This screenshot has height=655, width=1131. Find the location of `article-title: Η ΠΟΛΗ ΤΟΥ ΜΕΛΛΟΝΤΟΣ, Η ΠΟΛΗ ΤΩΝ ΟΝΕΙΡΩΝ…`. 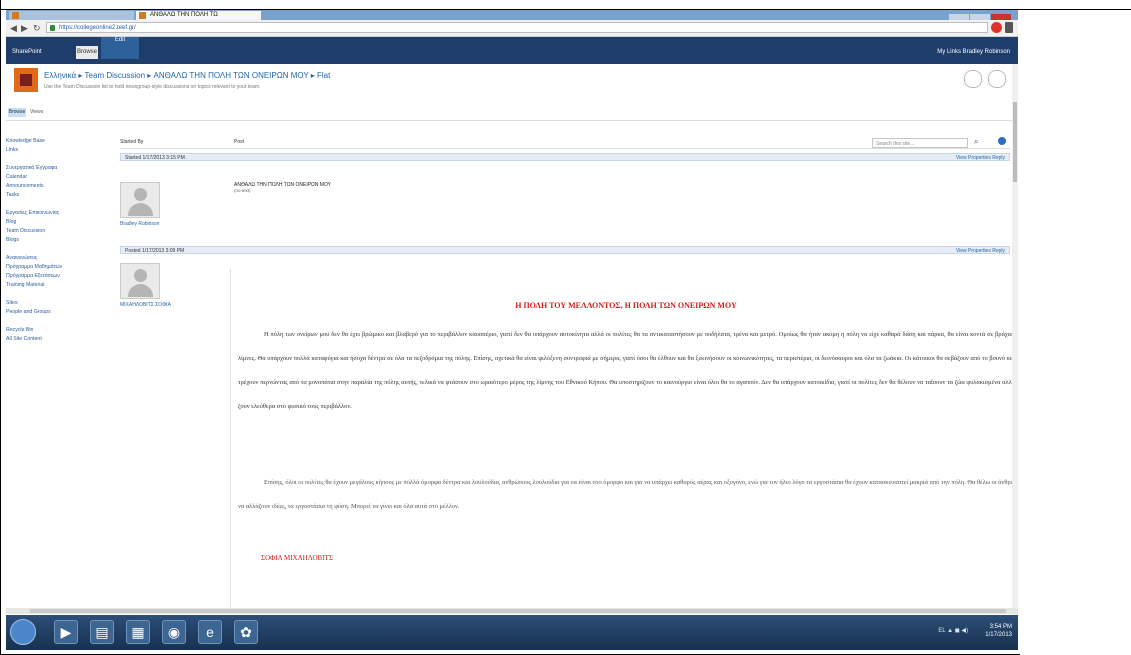

article-title: Η ΠΟΛΗ ΤΟΥ ΜΕΛΛΟΝΤΟΣ, Η ΠΟΛΗ ΤΩΝ ΟΝΕΙΡΩΝ… is located at coordinates (626, 305).